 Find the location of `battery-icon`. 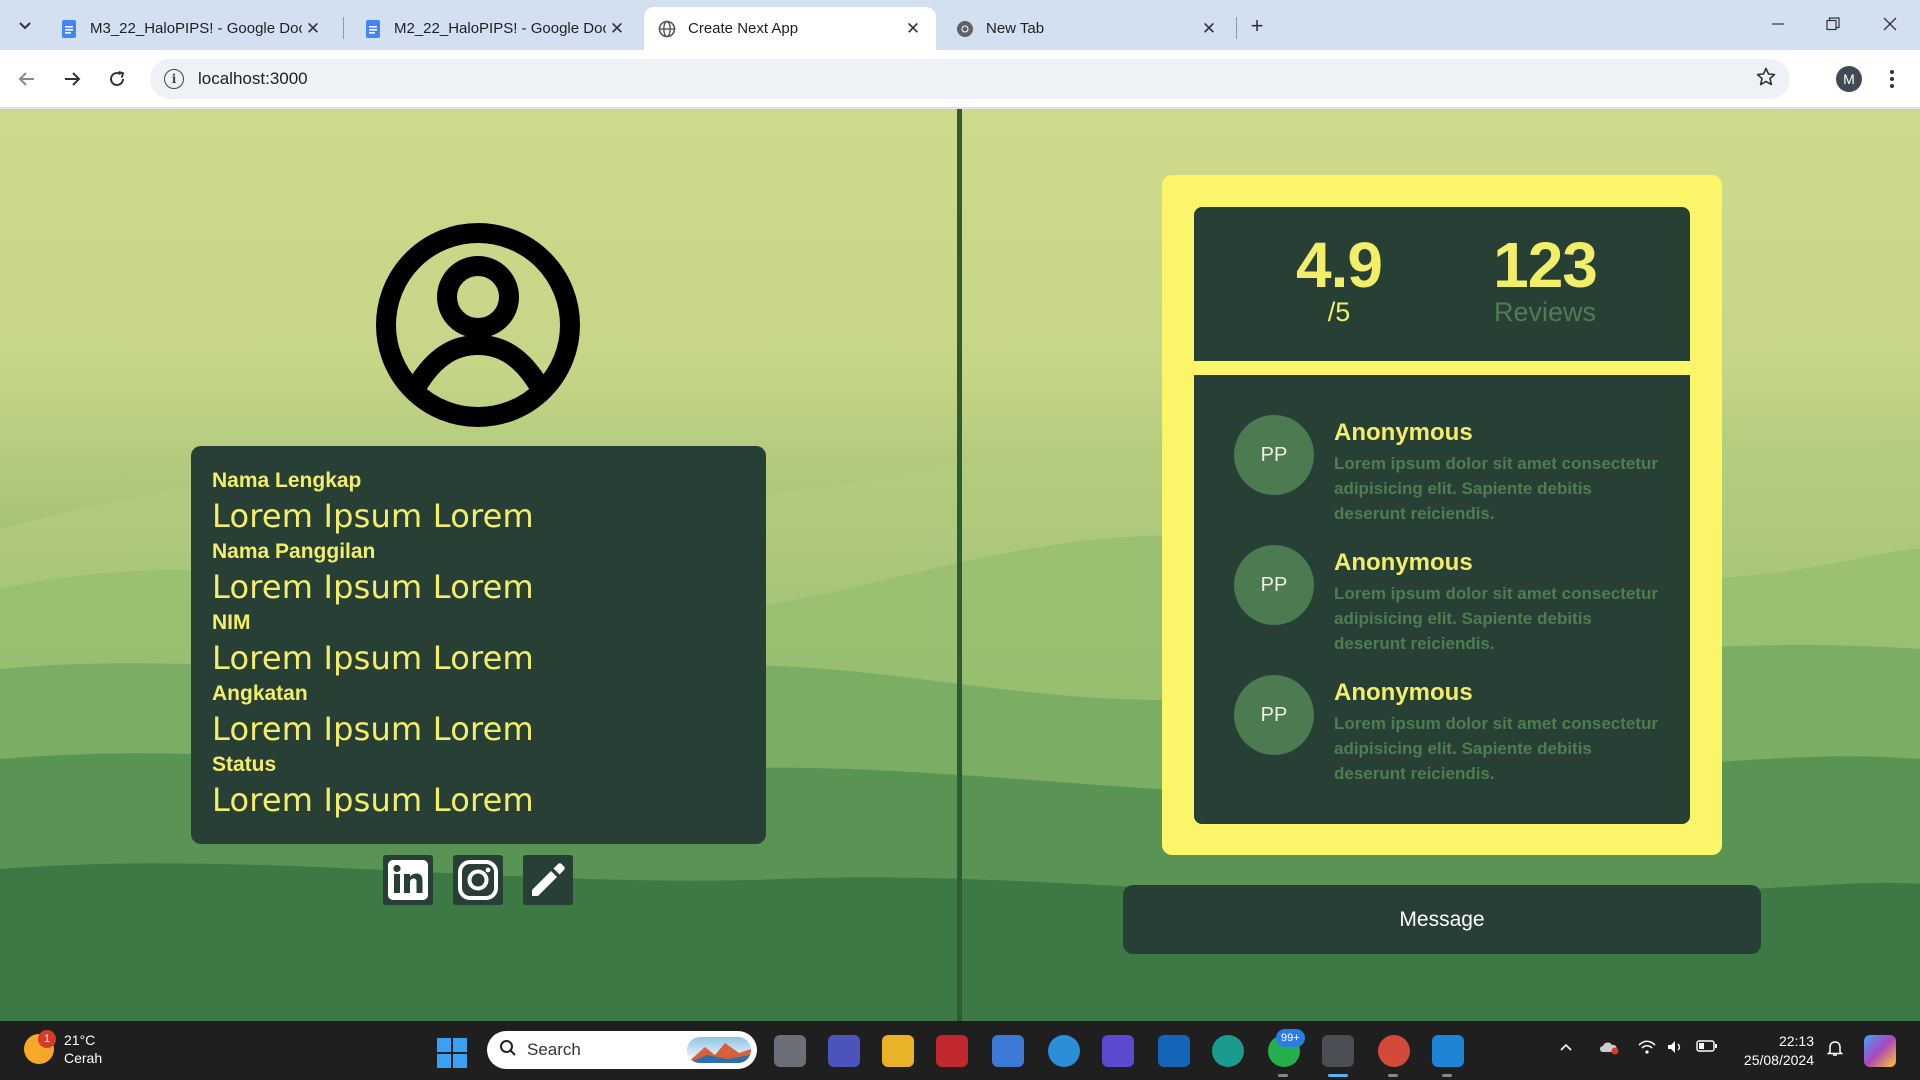

battery-icon is located at coordinates (1707, 1048).